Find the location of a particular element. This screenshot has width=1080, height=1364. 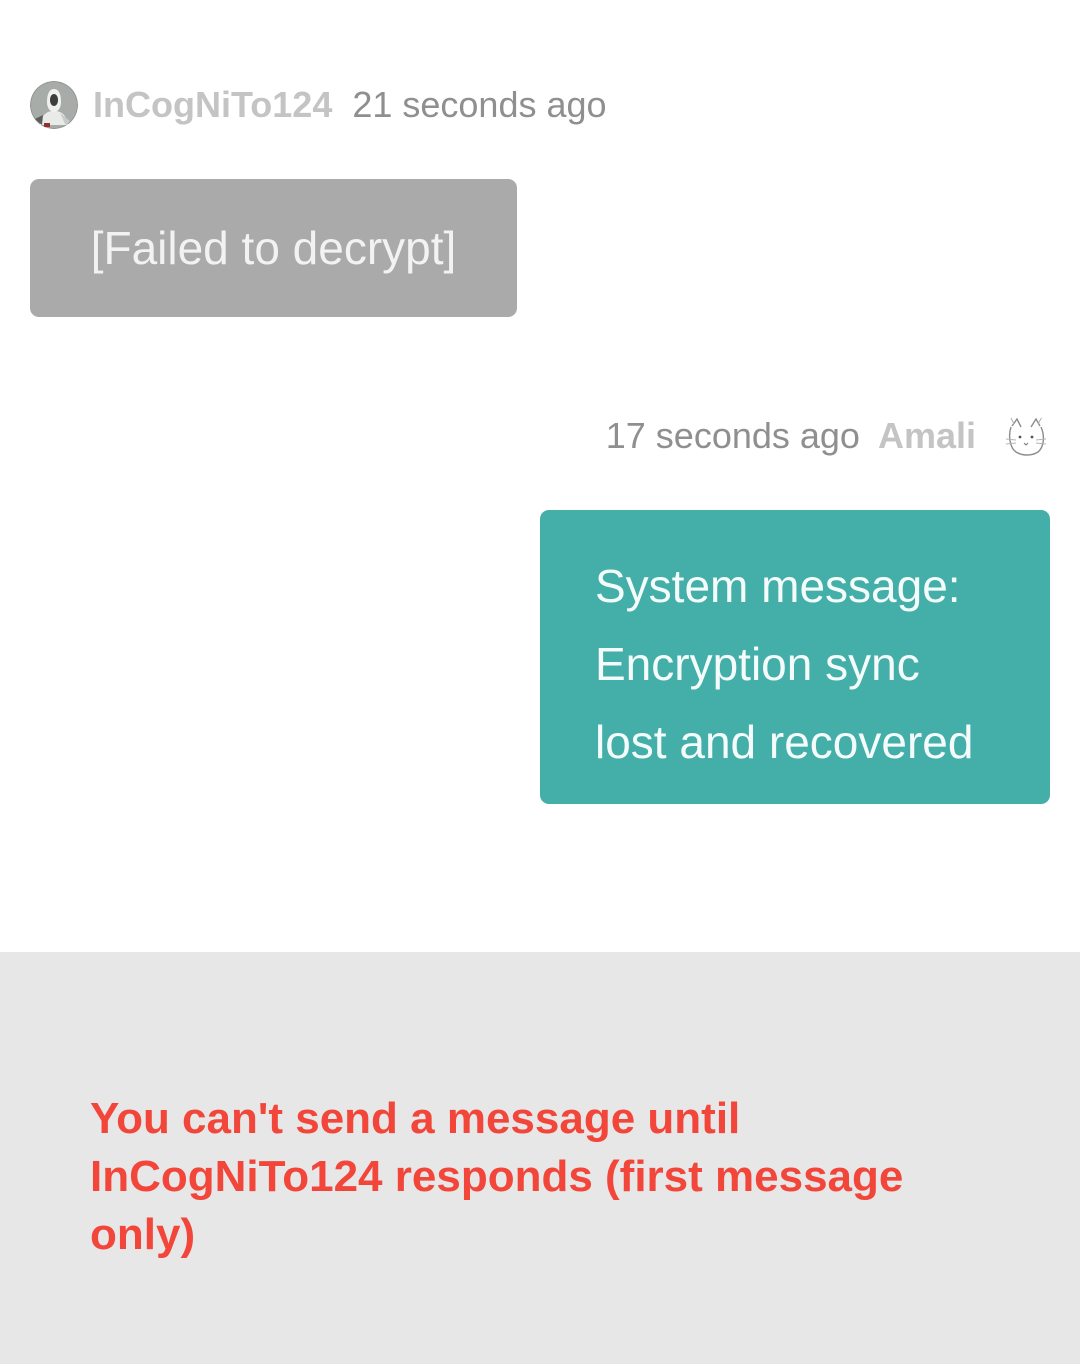

message-header-incoming: InCogNiTo124 21 seconds ago is located at coordinates (318, 105).